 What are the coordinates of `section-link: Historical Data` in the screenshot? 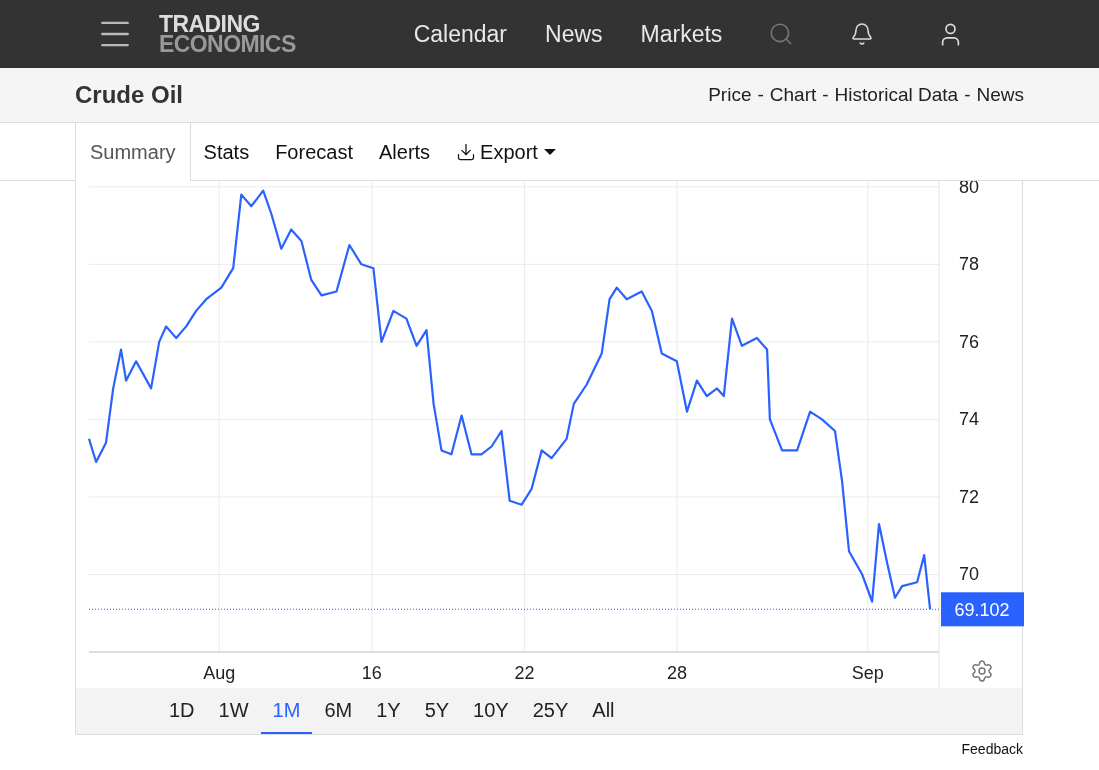 It's located at (896, 95).